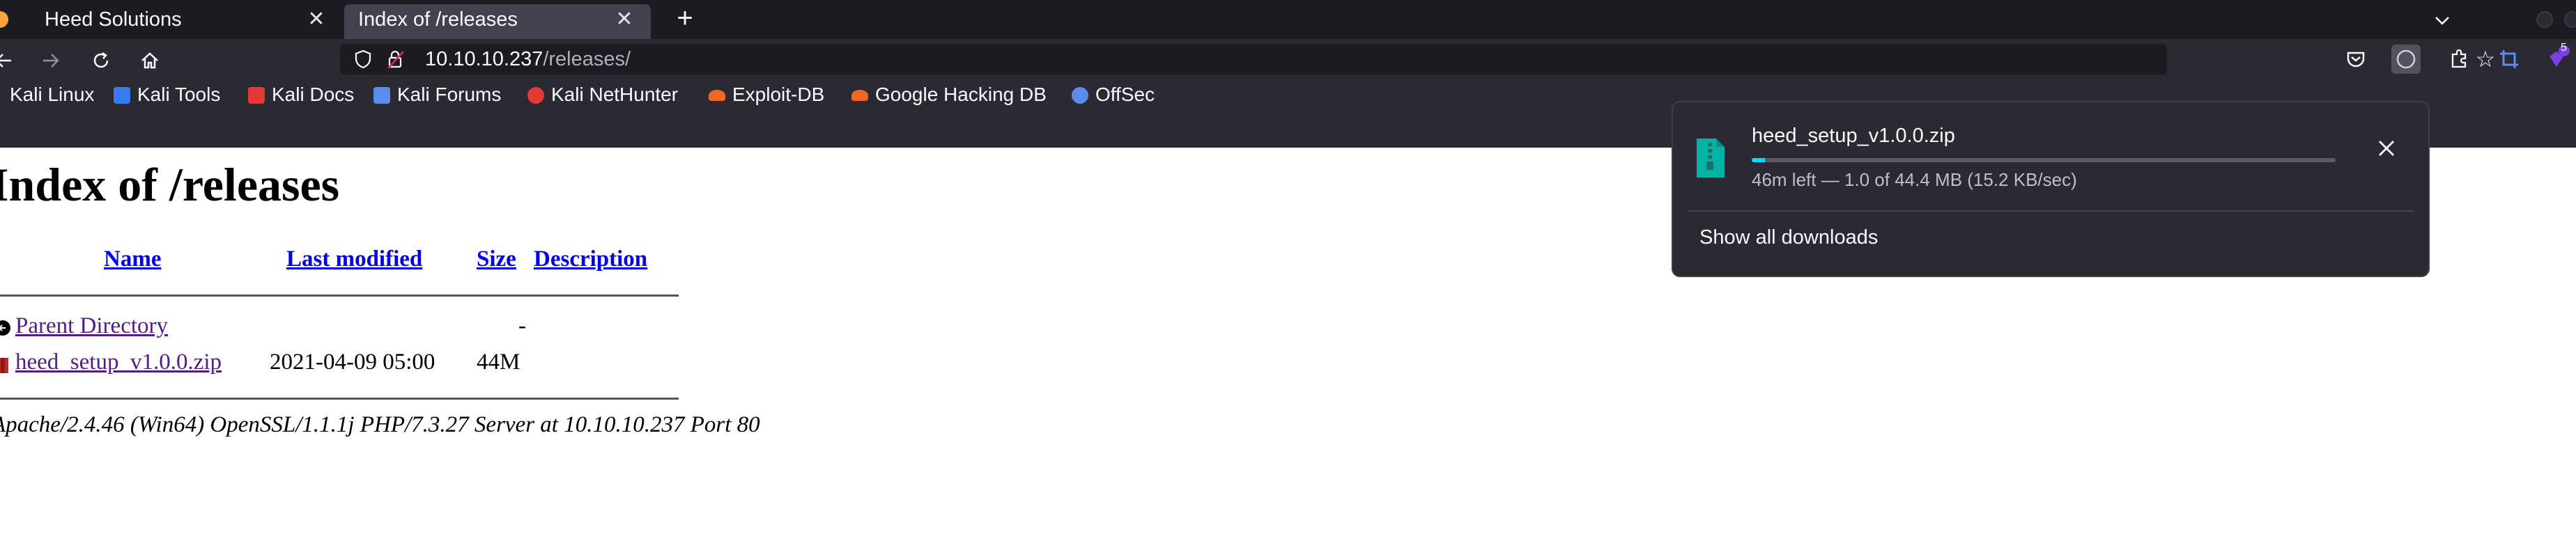  I want to click on bookmark-kali-nethunter: Kali NetHunter, so click(602, 94).